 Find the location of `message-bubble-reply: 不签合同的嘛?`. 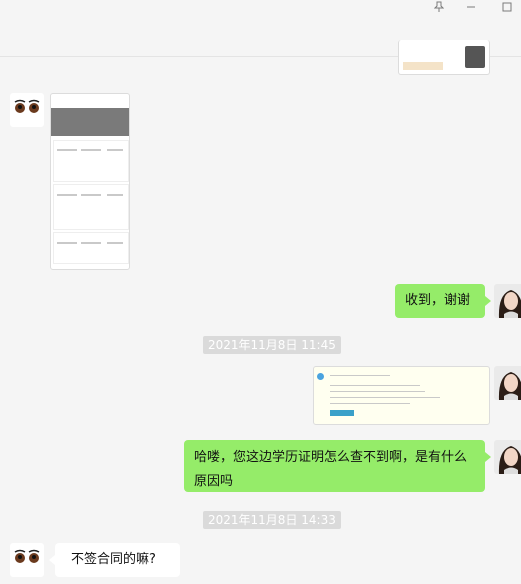

message-bubble-reply: 不签合同的嘛? is located at coordinates (114, 560).